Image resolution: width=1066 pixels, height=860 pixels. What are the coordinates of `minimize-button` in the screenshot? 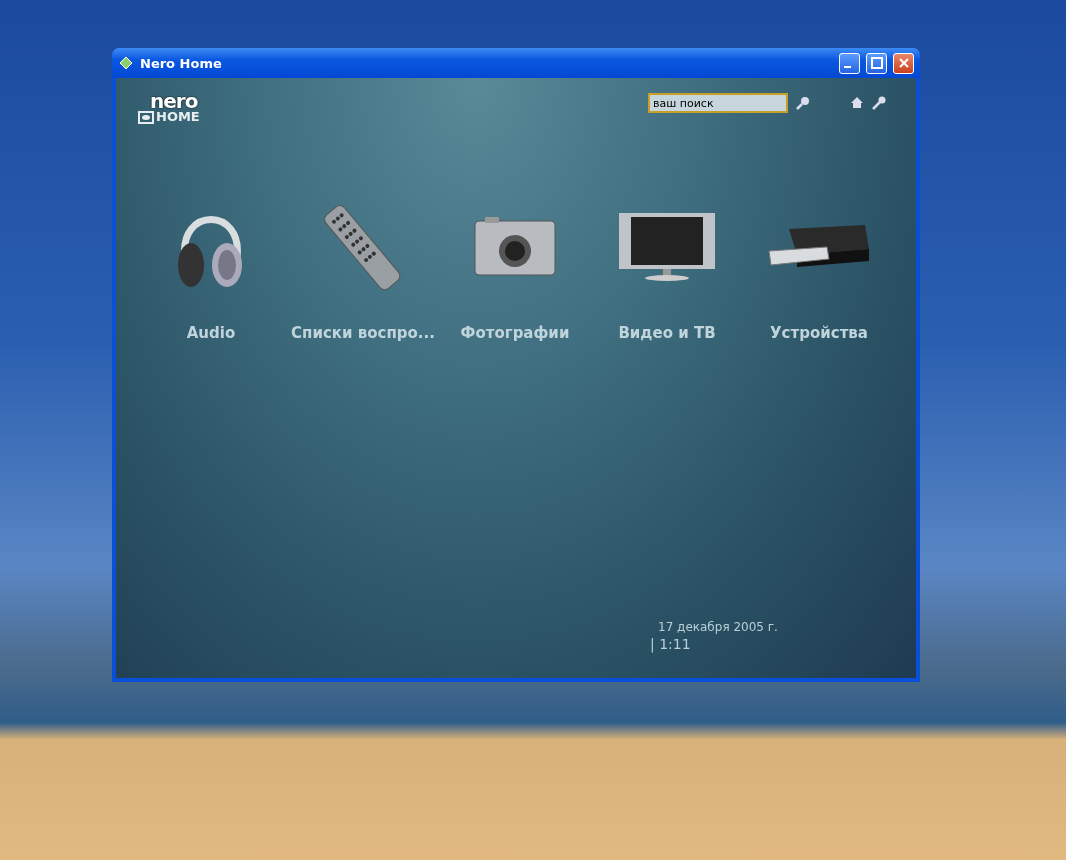 It's located at (849, 63).